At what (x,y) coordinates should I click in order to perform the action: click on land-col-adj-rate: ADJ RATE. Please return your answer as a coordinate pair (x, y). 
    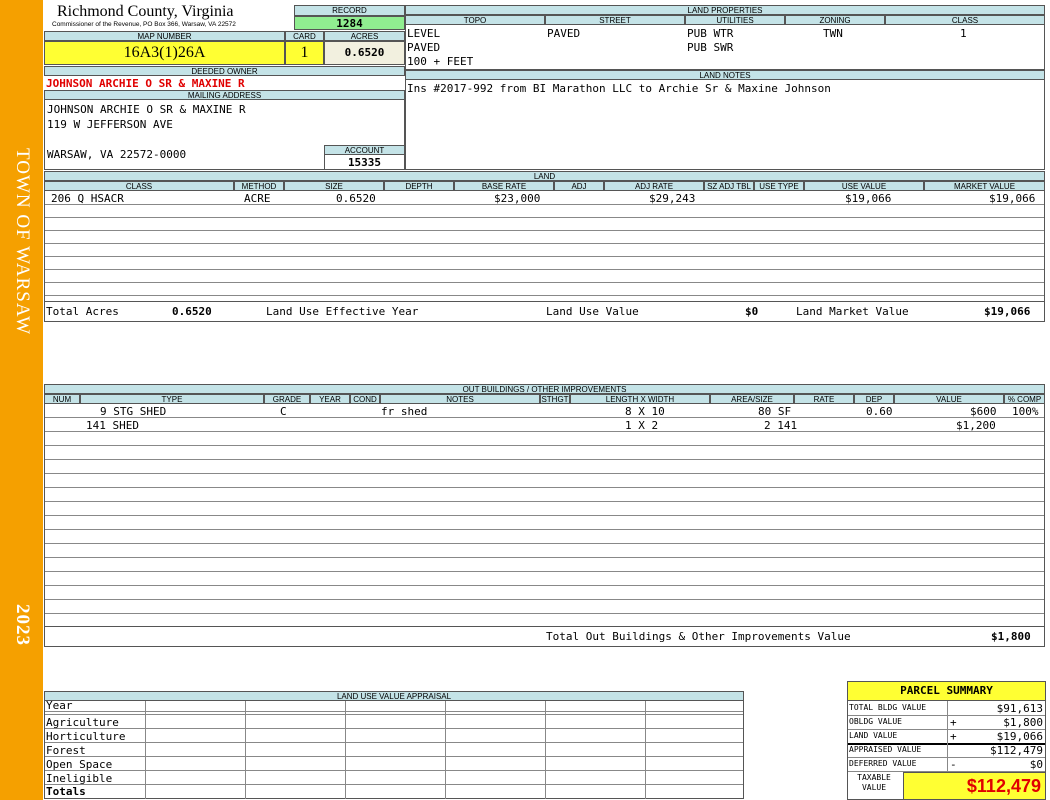
    Looking at the image, I should click on (654, 186).